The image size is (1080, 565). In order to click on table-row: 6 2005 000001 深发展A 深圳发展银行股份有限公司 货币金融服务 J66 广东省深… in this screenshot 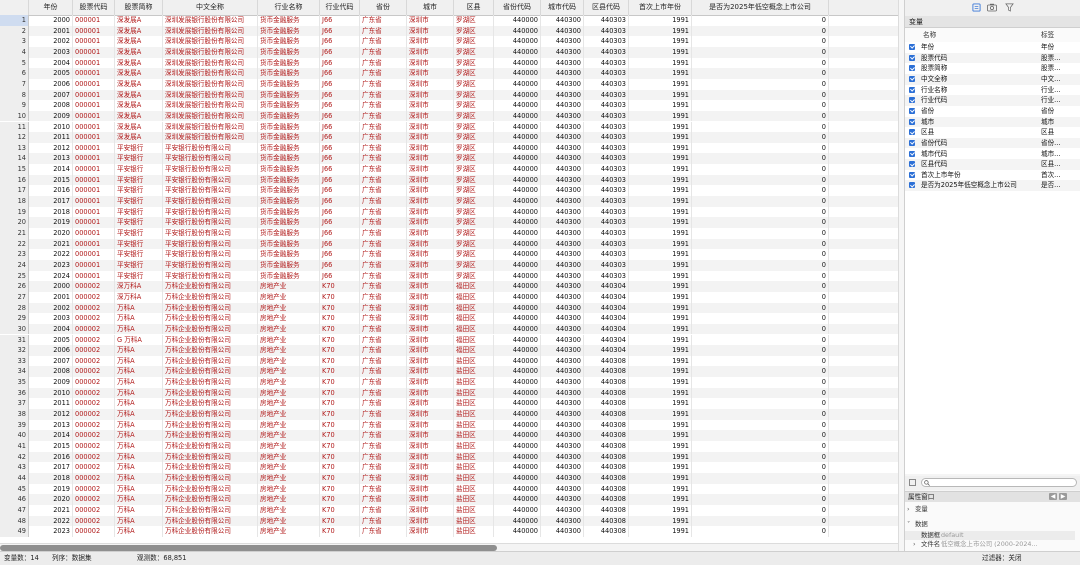, I will do `click(449, 73)`.